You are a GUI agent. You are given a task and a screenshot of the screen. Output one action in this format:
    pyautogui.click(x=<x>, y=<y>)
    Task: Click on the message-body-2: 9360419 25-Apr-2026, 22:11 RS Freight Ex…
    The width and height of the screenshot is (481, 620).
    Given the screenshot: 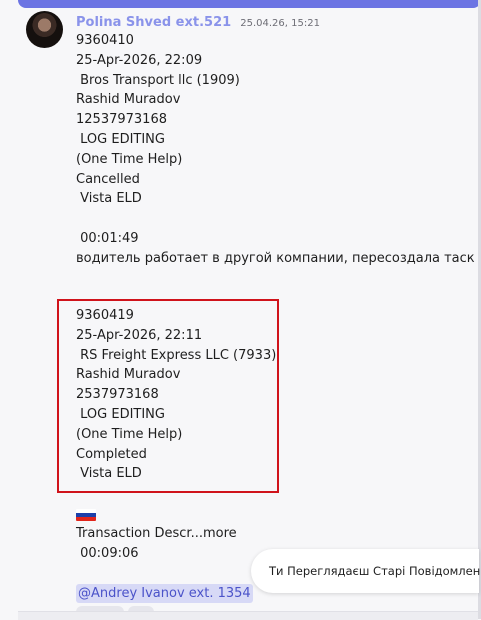 What is the action you would take?
    pyautogui.click(x=176, y=395)
    